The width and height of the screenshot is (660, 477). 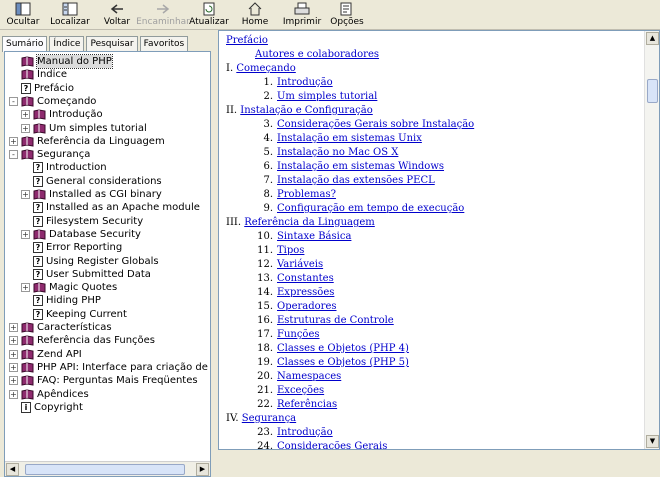 I want to click on home-button: Home, so click(x=255, y=15).